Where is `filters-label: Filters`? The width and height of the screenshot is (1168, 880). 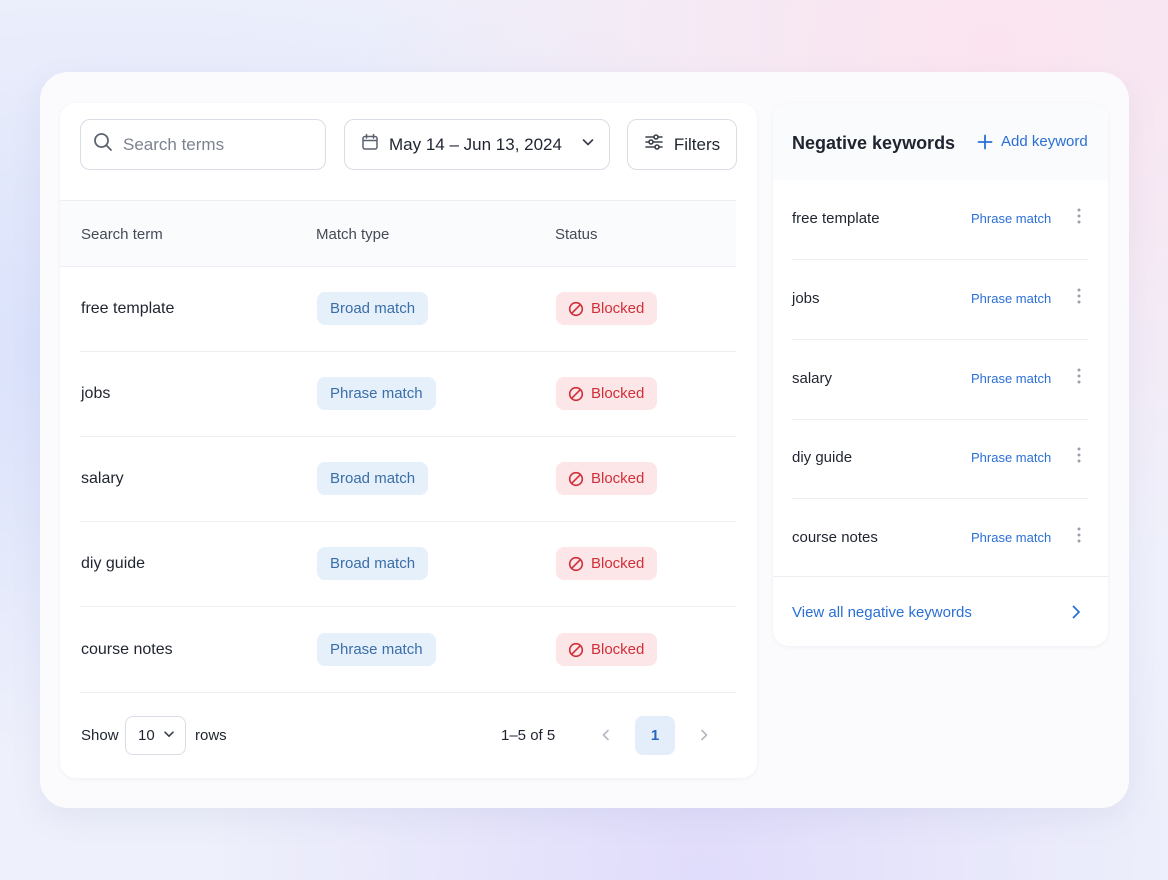 filters-label: Filters is located at coordinates (697, 144).